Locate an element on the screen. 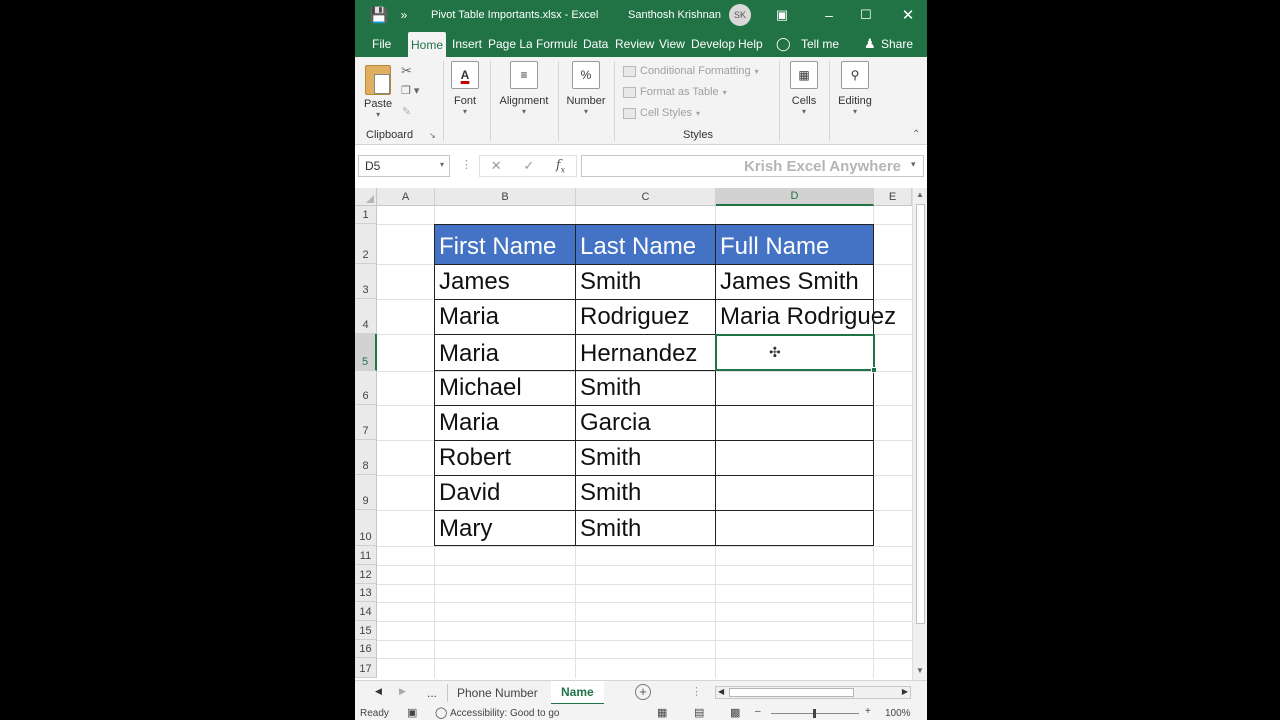 The image size is (1280, 720). zoom-slider is located at coordinates (815, 713).